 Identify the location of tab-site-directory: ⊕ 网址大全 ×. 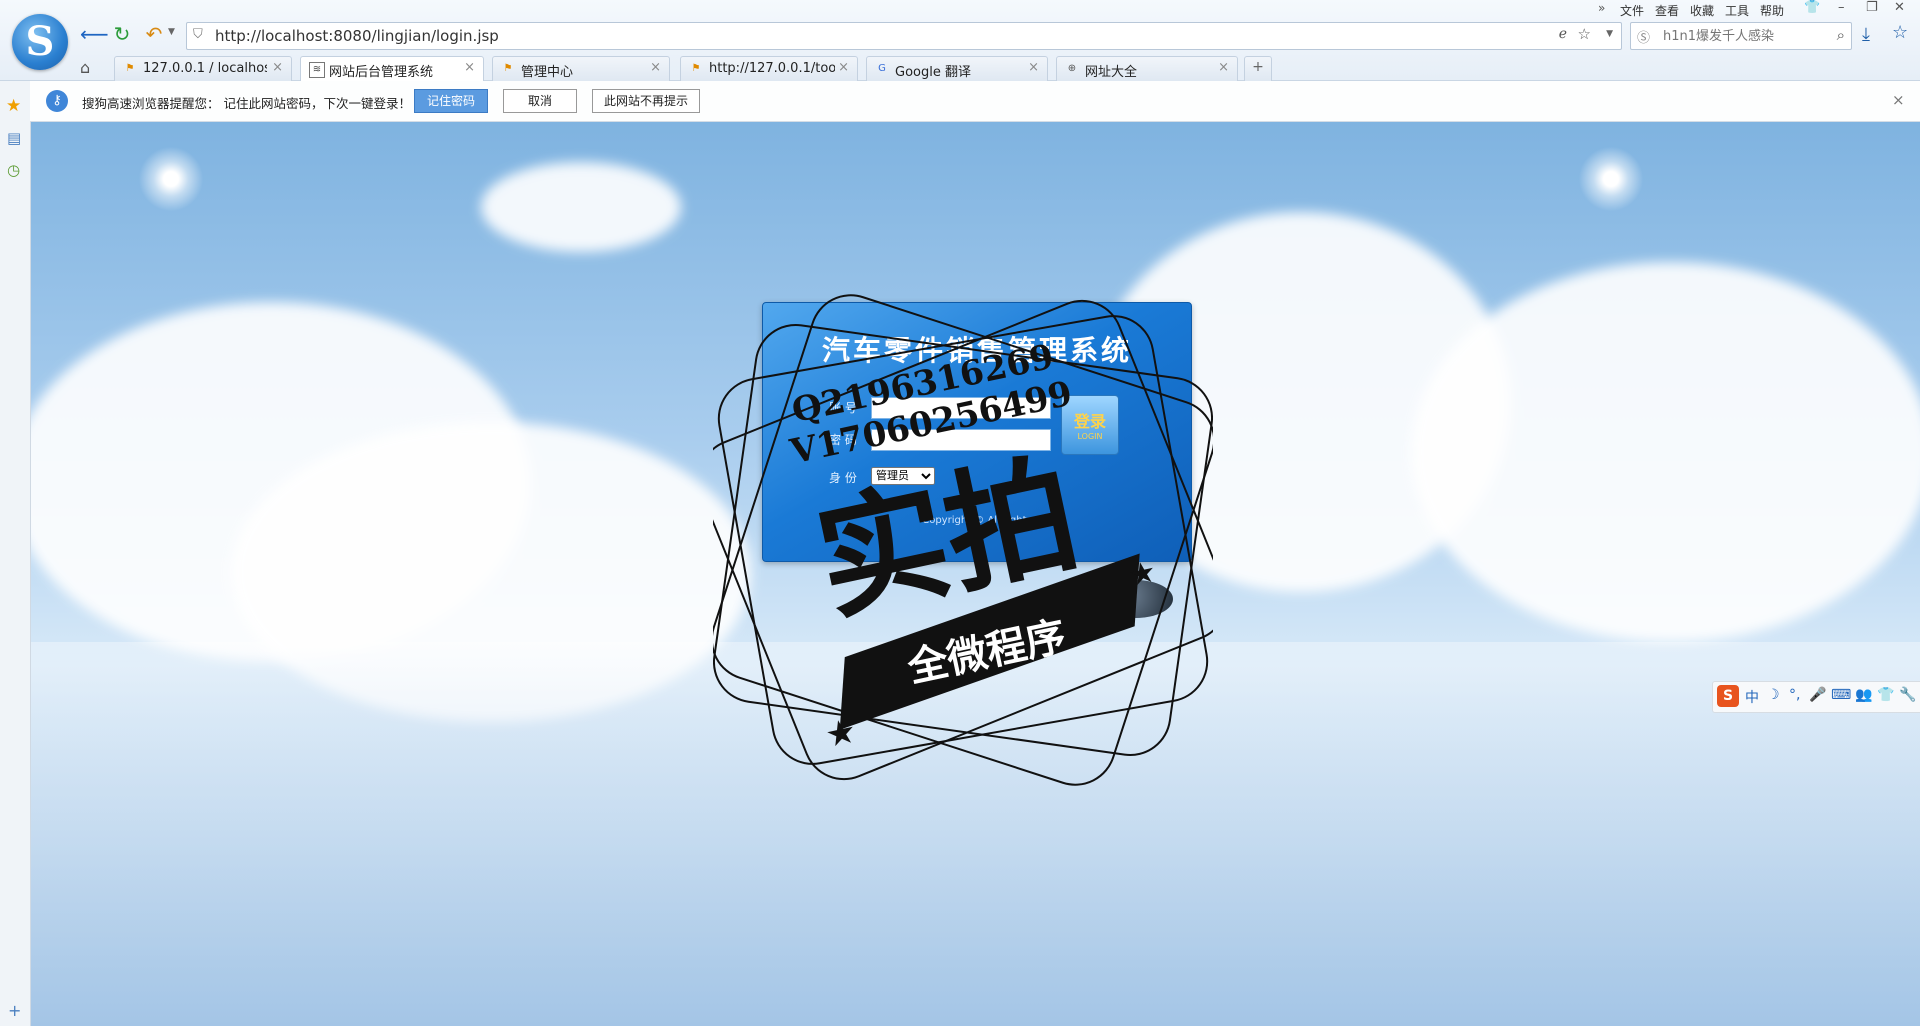
(1147, 68).